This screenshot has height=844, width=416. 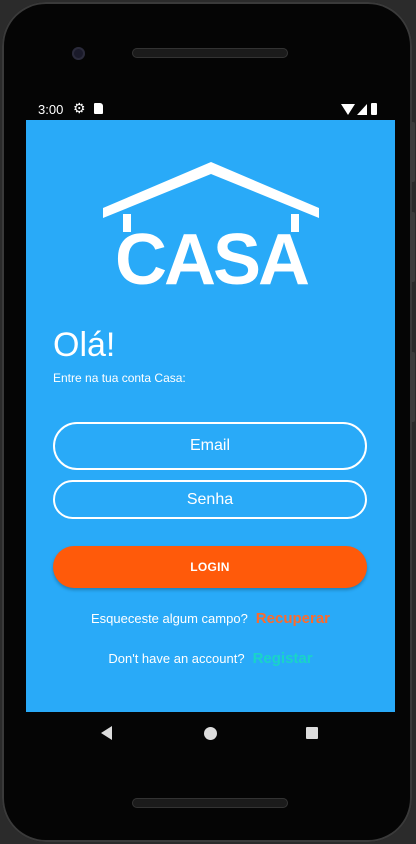 What do you see at coordinates (51, 109) in the screenshot?
I see `status-time: 3:00` at bounding box center [51, 109].